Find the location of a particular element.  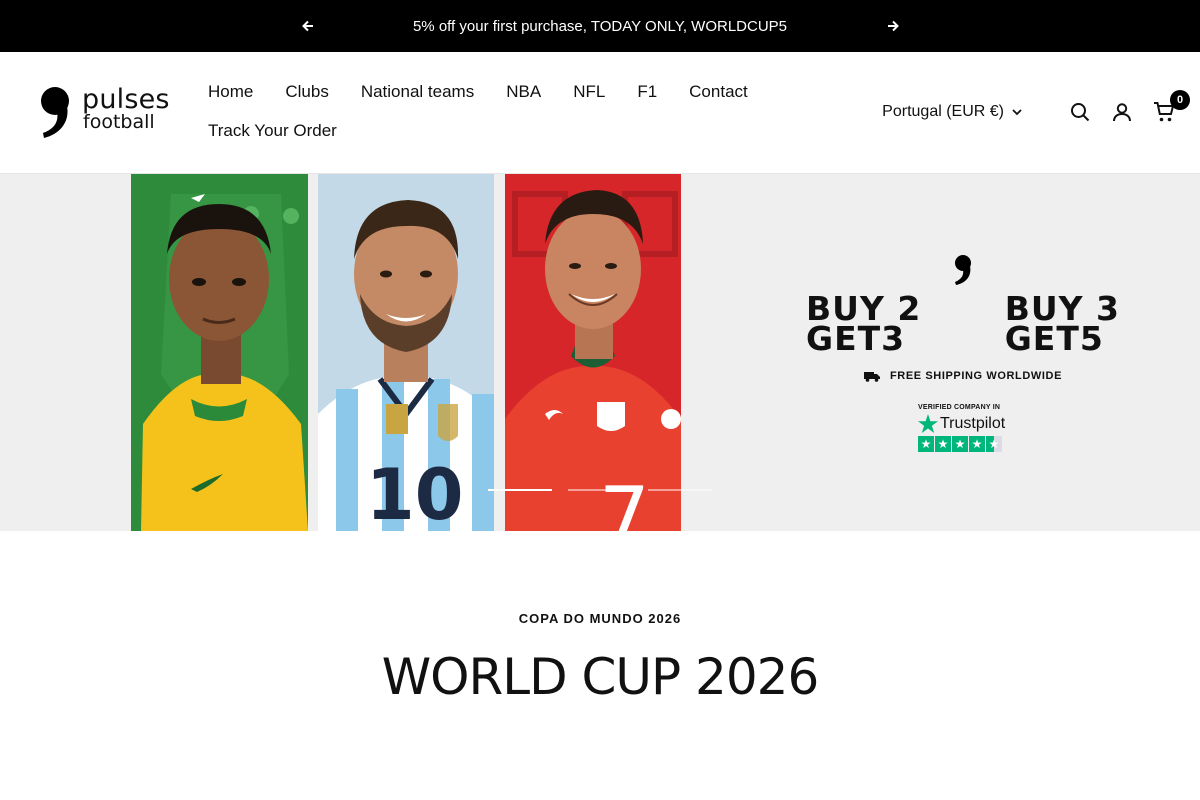

locale-selector: Portugal (EUR €) is located at coordinates (952, 112).